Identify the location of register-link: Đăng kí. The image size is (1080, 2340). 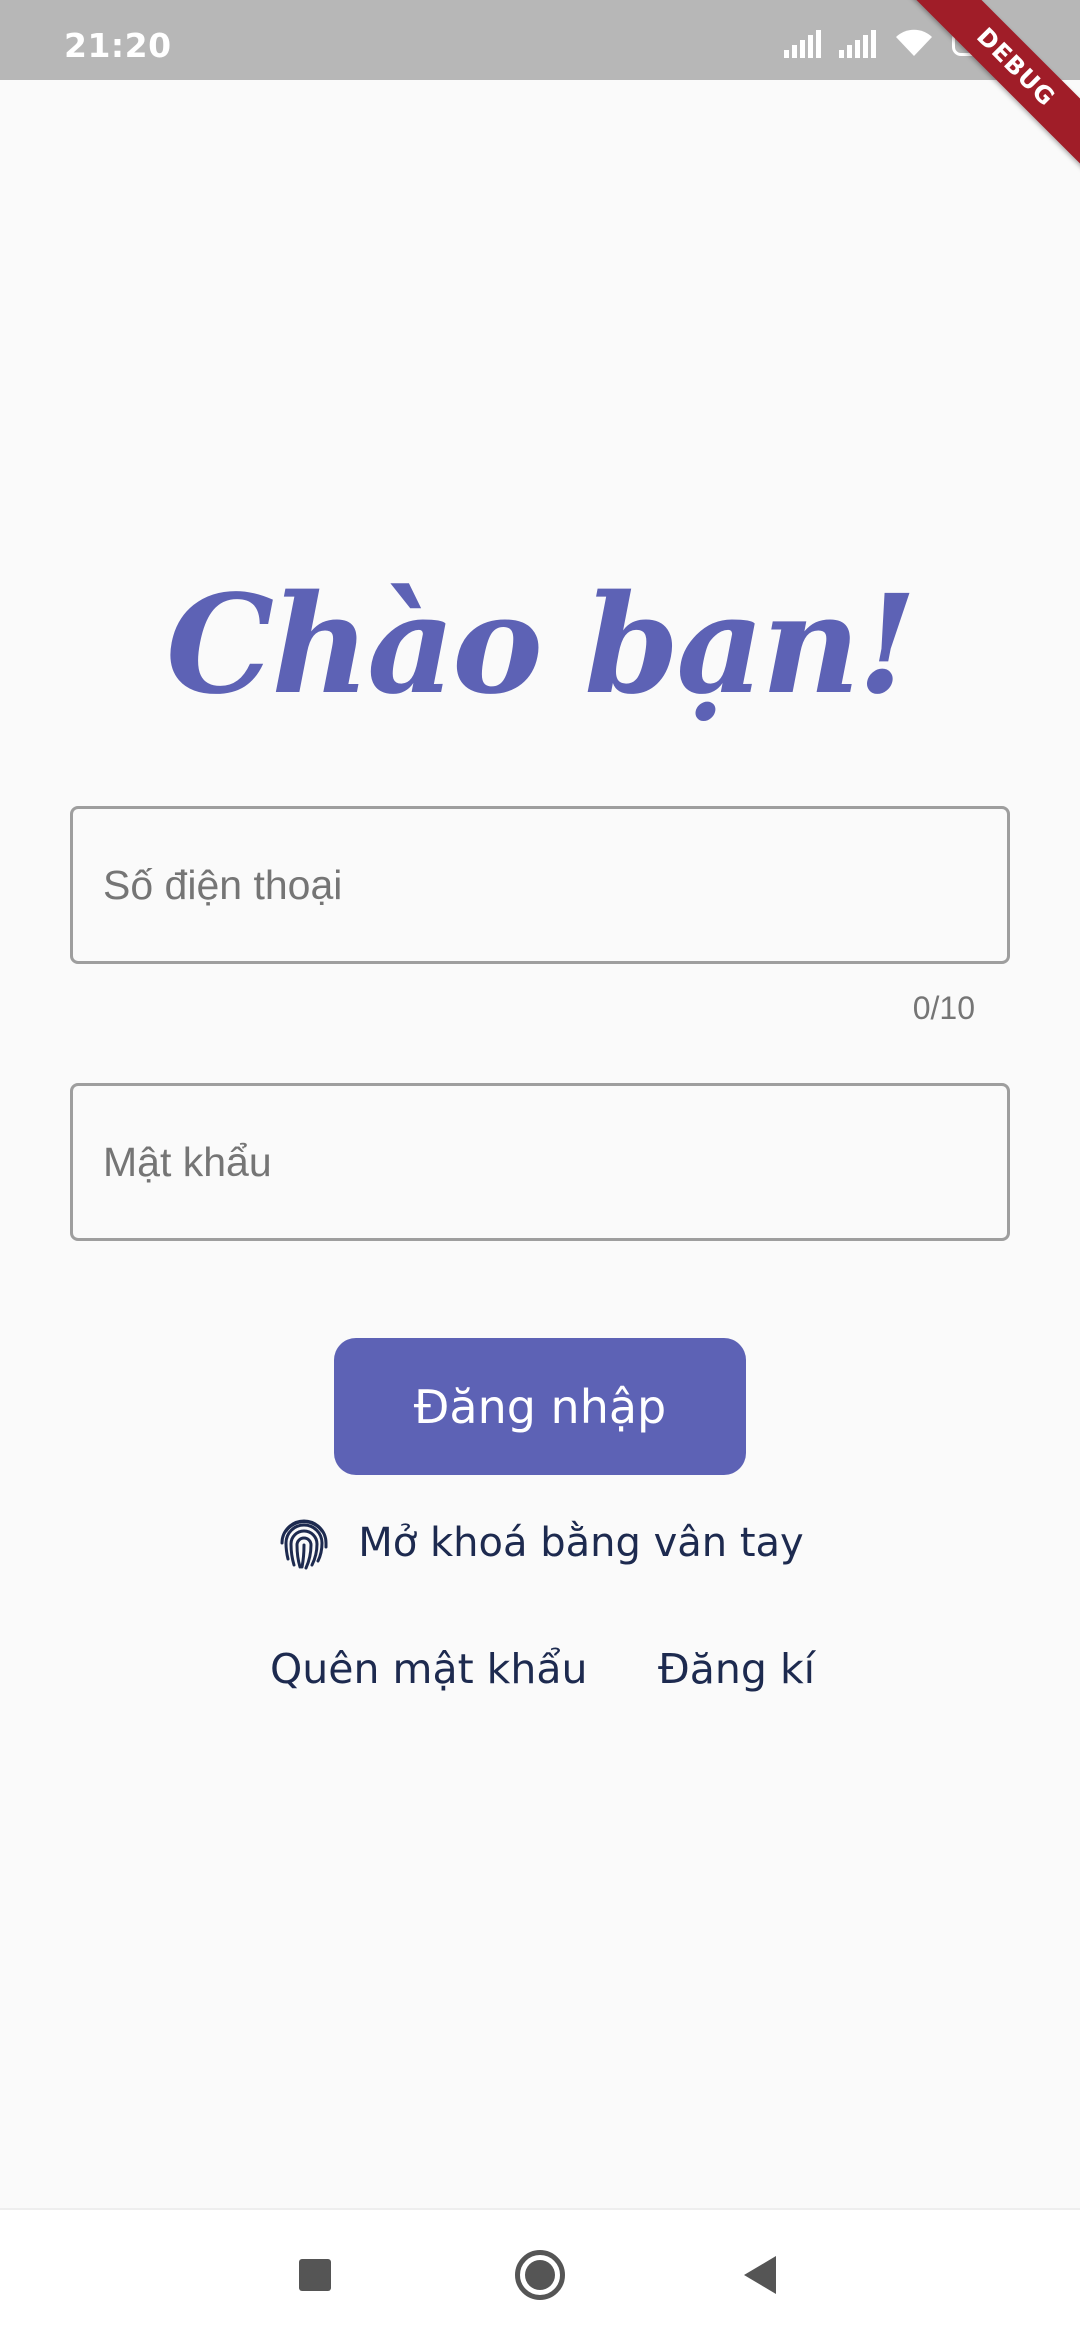
(736, 1669).